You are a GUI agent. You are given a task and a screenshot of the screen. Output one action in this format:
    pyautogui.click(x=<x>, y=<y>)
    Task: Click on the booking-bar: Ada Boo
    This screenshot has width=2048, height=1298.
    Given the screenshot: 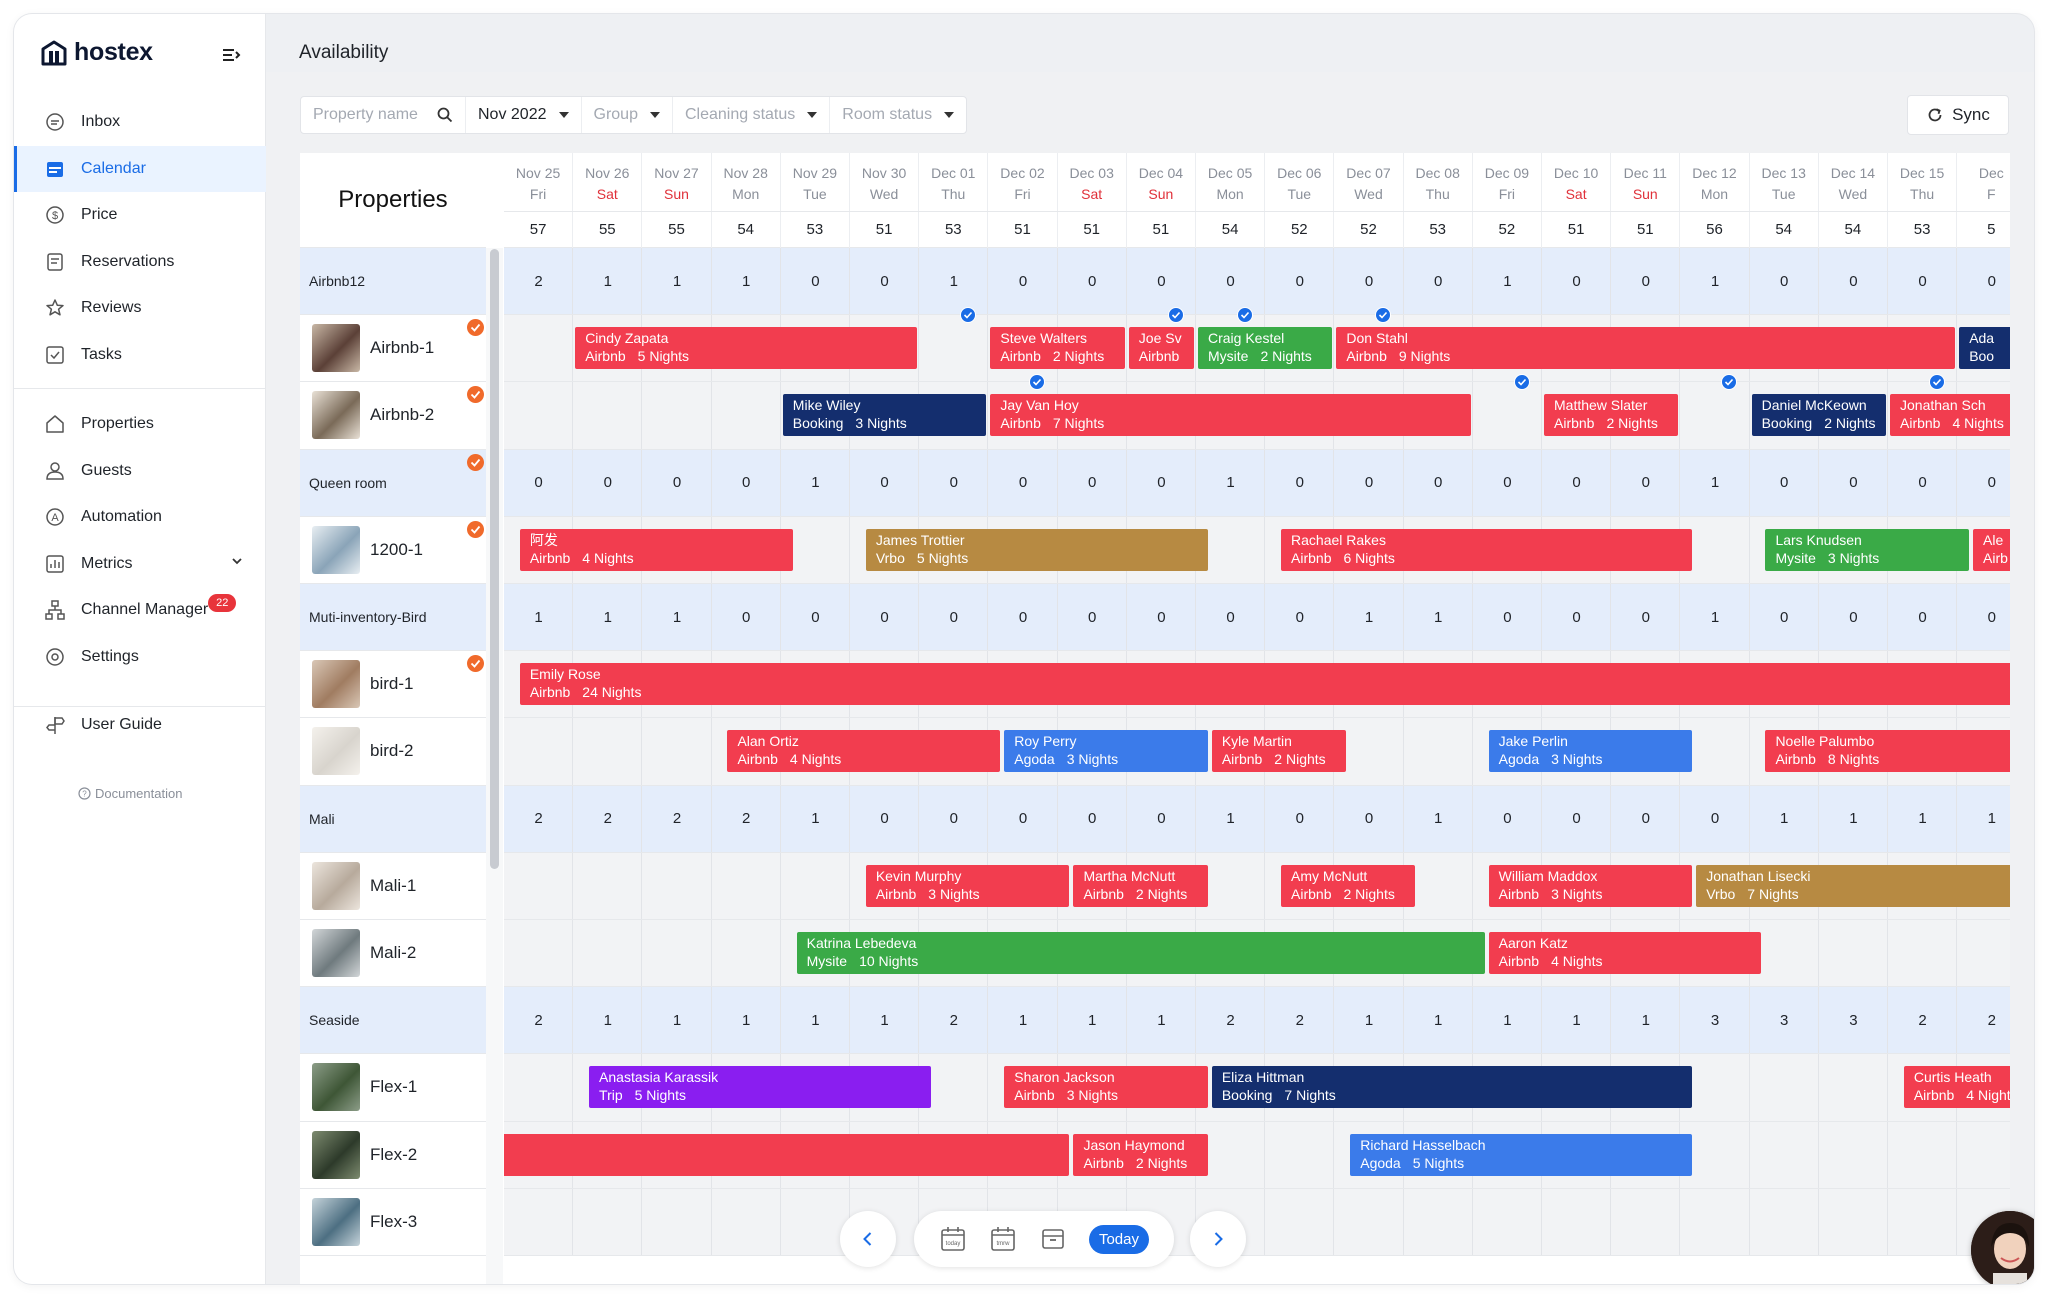 What is the action you would take?
    pyautogui.click(x=1984, y=348)
    